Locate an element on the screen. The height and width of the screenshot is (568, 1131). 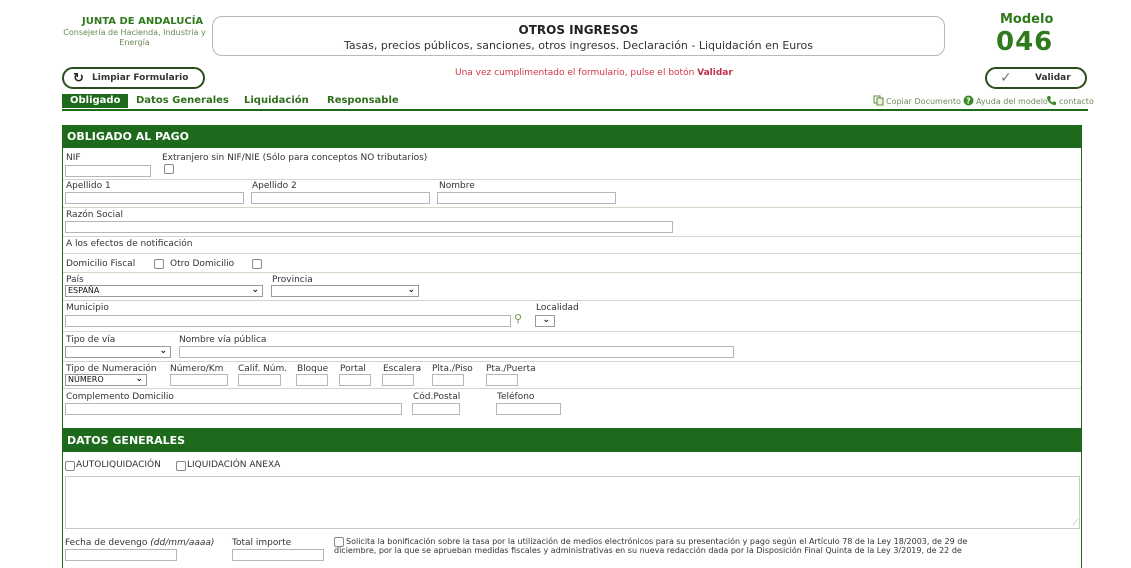
portal-input is located at coordinates (355, 380).